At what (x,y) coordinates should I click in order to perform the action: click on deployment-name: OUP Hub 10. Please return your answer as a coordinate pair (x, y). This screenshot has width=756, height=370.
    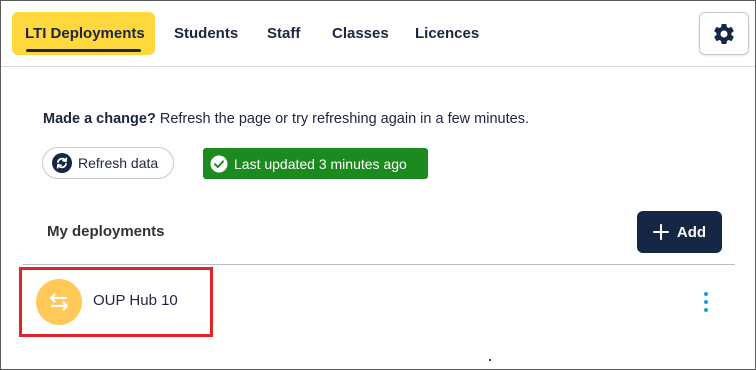
    Looking at the image, I should click on (135, 300).